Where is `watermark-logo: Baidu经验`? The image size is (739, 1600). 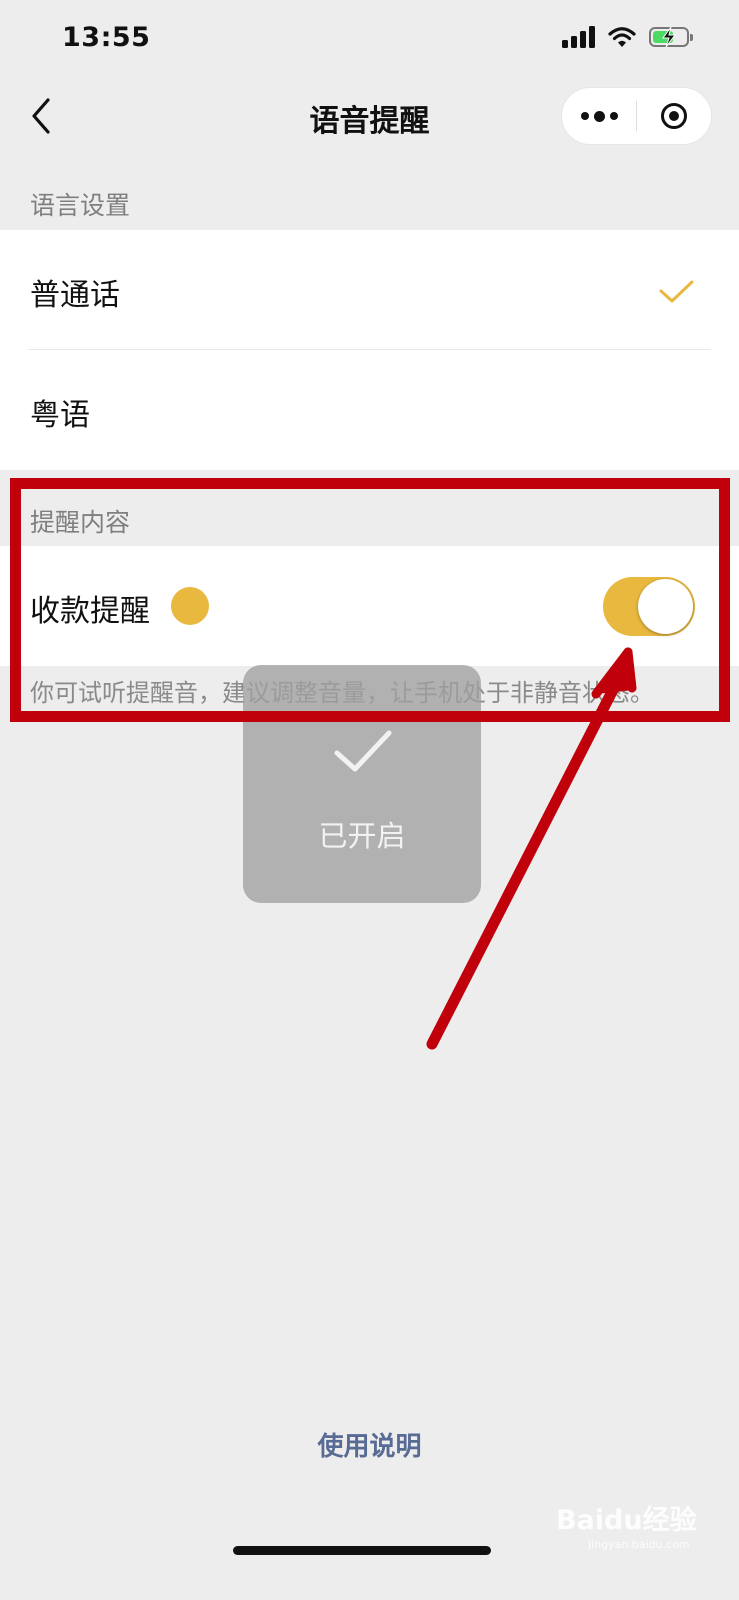
watermark-logo: Baidu经验 is located at coordinates (626, 1520).